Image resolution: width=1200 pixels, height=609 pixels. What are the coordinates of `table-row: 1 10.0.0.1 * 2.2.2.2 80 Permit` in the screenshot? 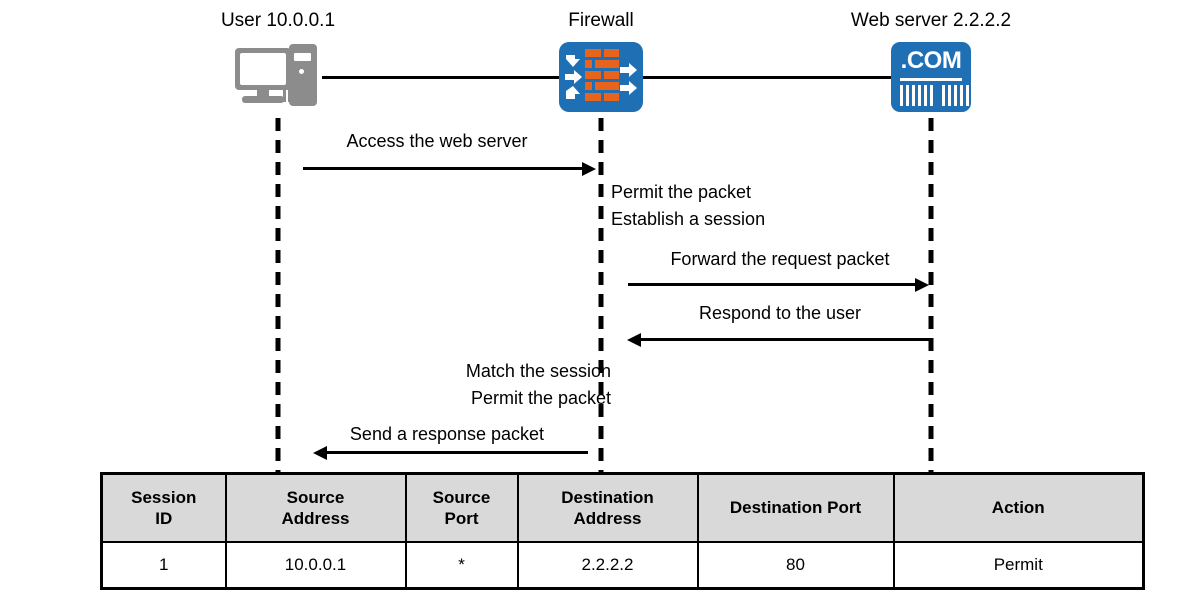 It's located at (622, 565).